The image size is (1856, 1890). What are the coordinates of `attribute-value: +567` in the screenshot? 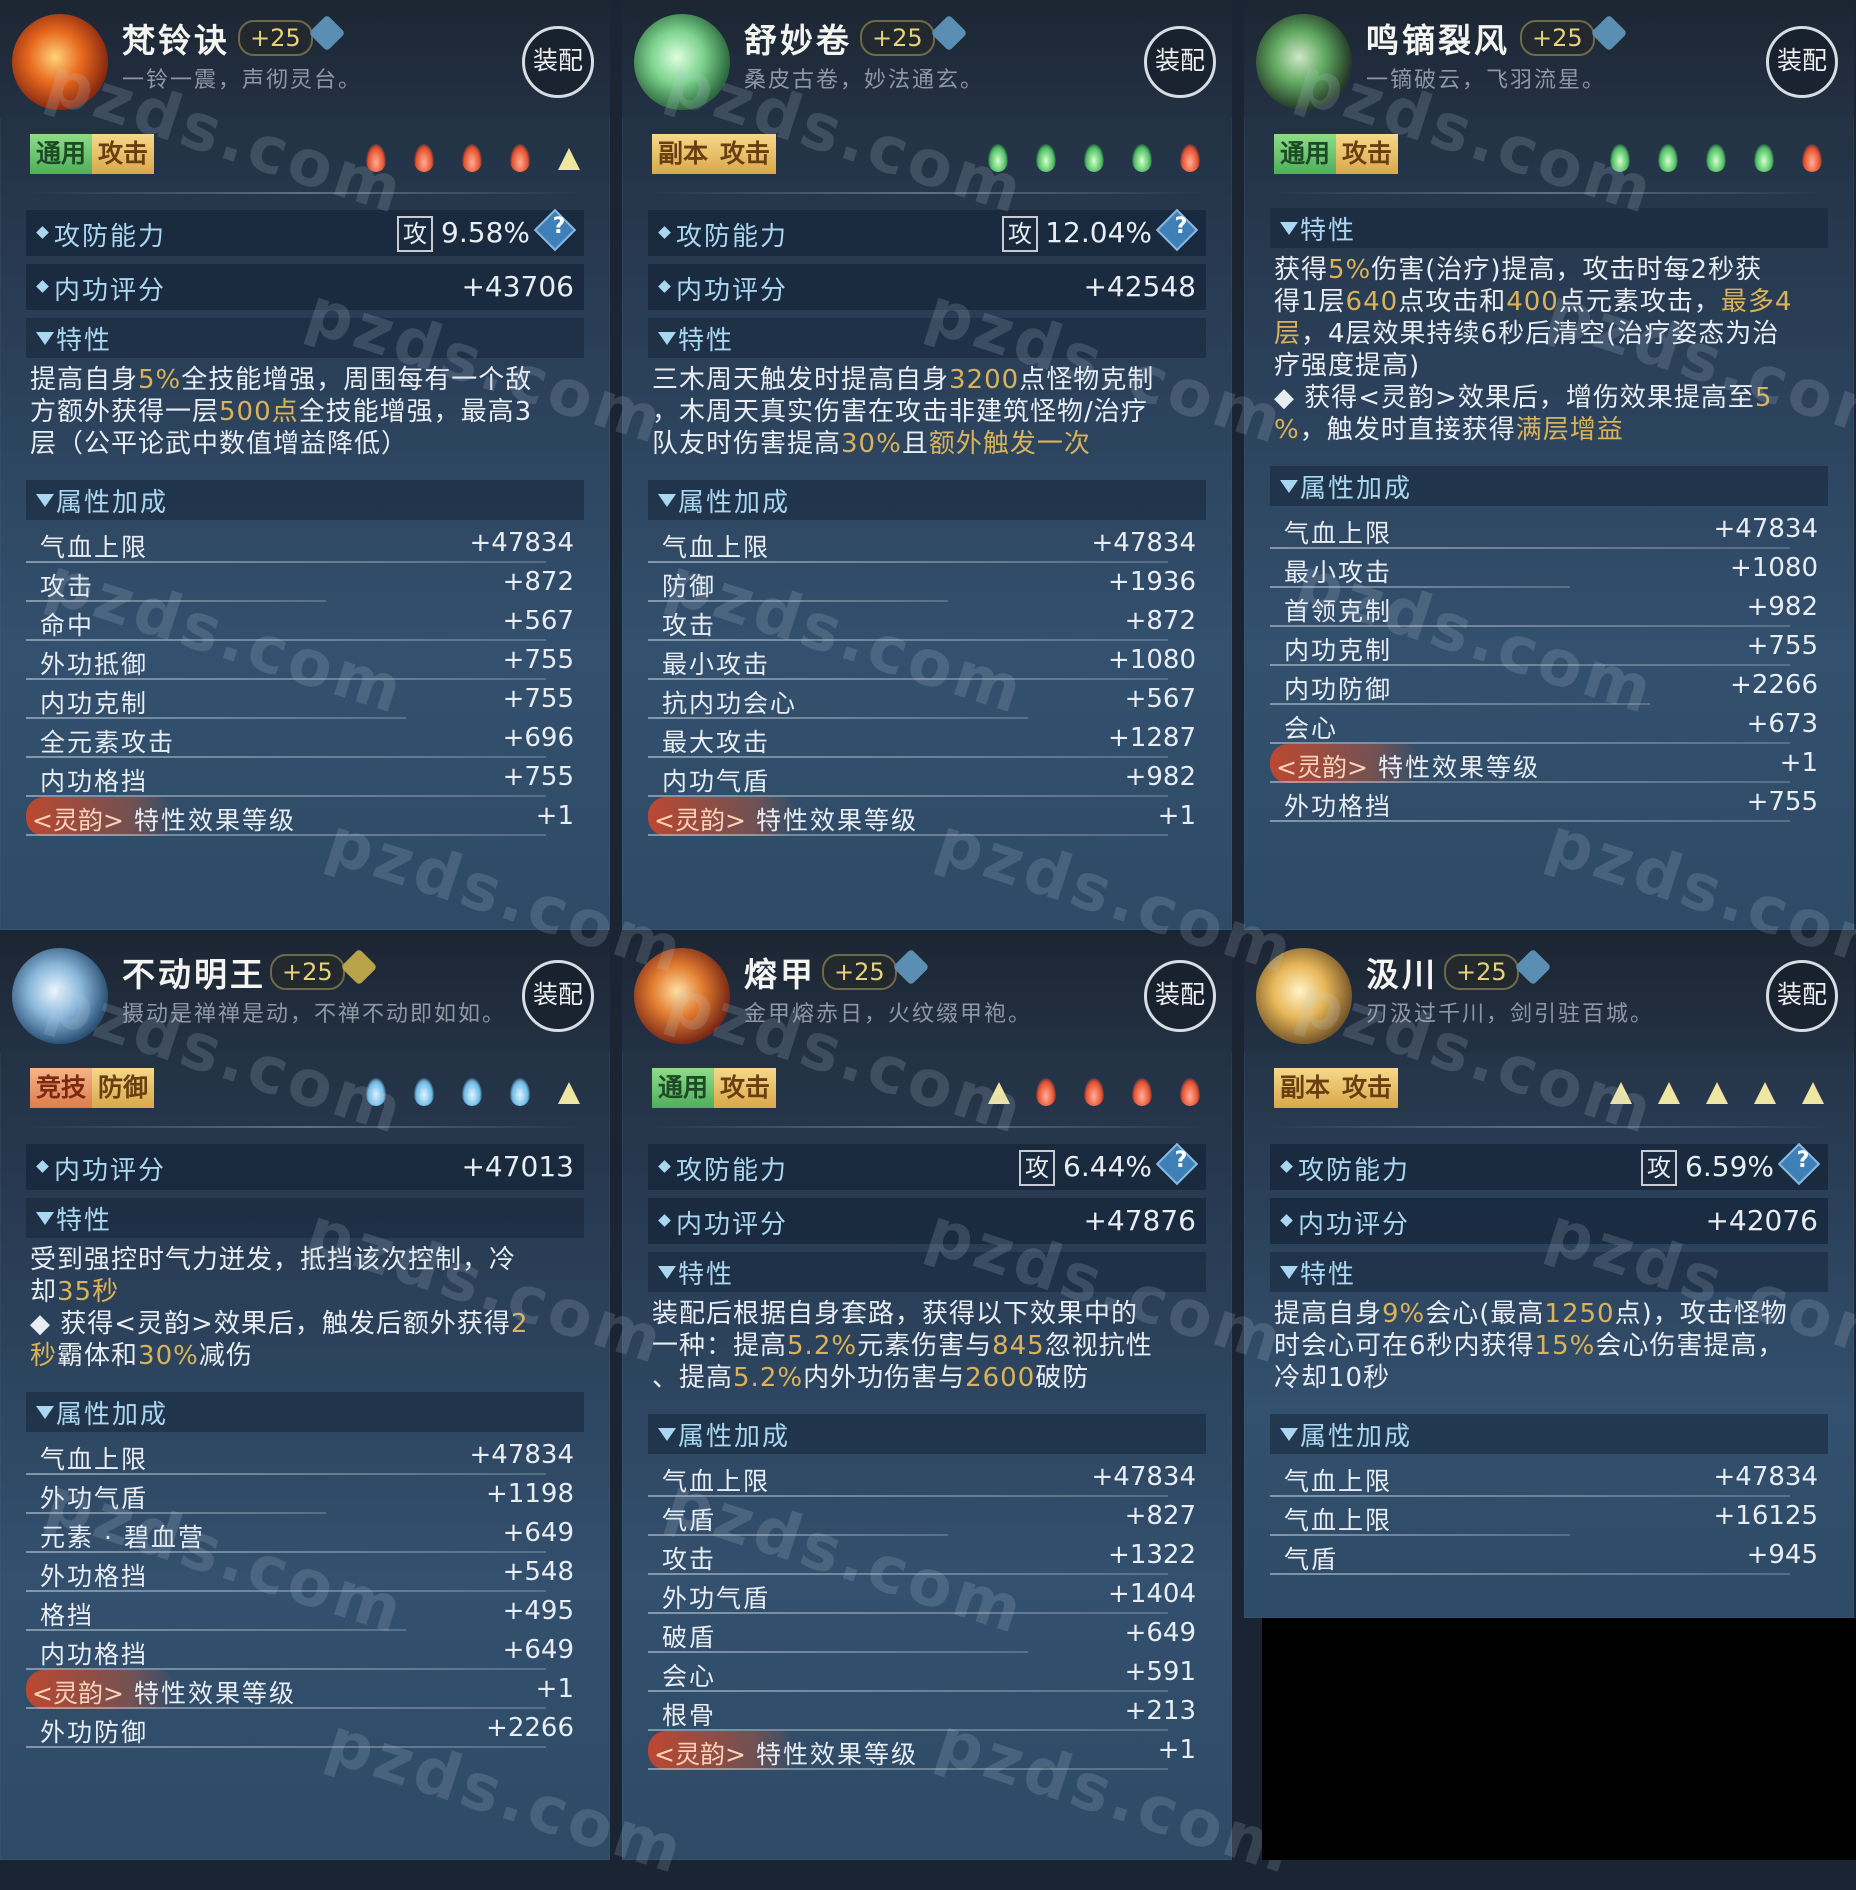 It's located at (1160, 699).